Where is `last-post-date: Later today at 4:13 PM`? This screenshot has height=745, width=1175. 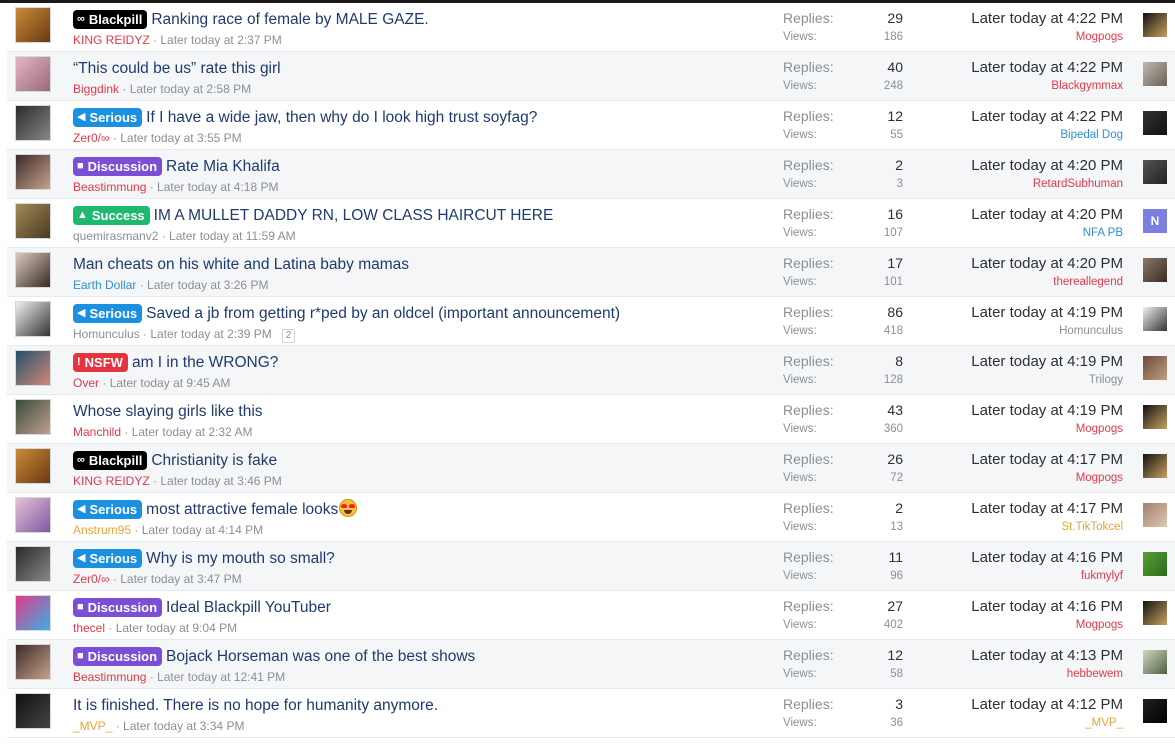
last-post-date: Later today at 4:13 PM is located at coordinates (1003, 655).